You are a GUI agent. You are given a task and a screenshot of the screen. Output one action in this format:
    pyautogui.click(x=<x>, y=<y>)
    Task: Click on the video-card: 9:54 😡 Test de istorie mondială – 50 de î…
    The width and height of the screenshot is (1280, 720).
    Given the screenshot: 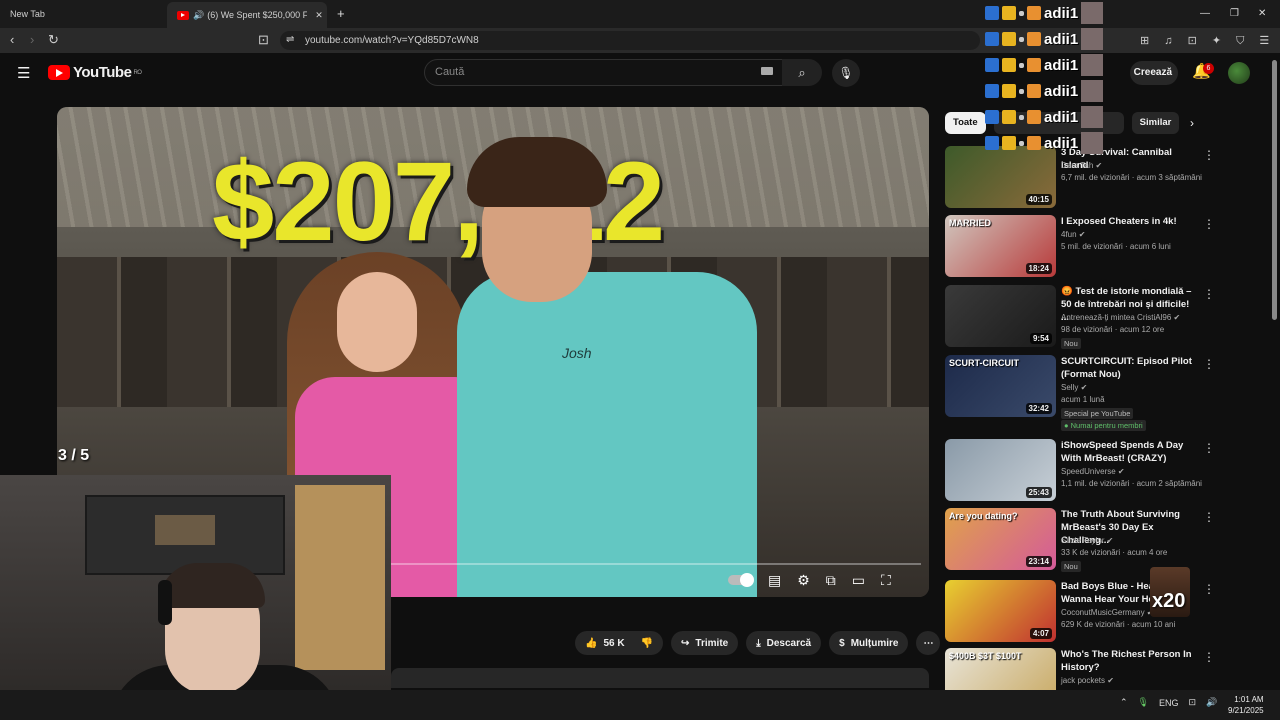 What is the action you would take?
    pyautogui.click(x=1080, y=317)
    